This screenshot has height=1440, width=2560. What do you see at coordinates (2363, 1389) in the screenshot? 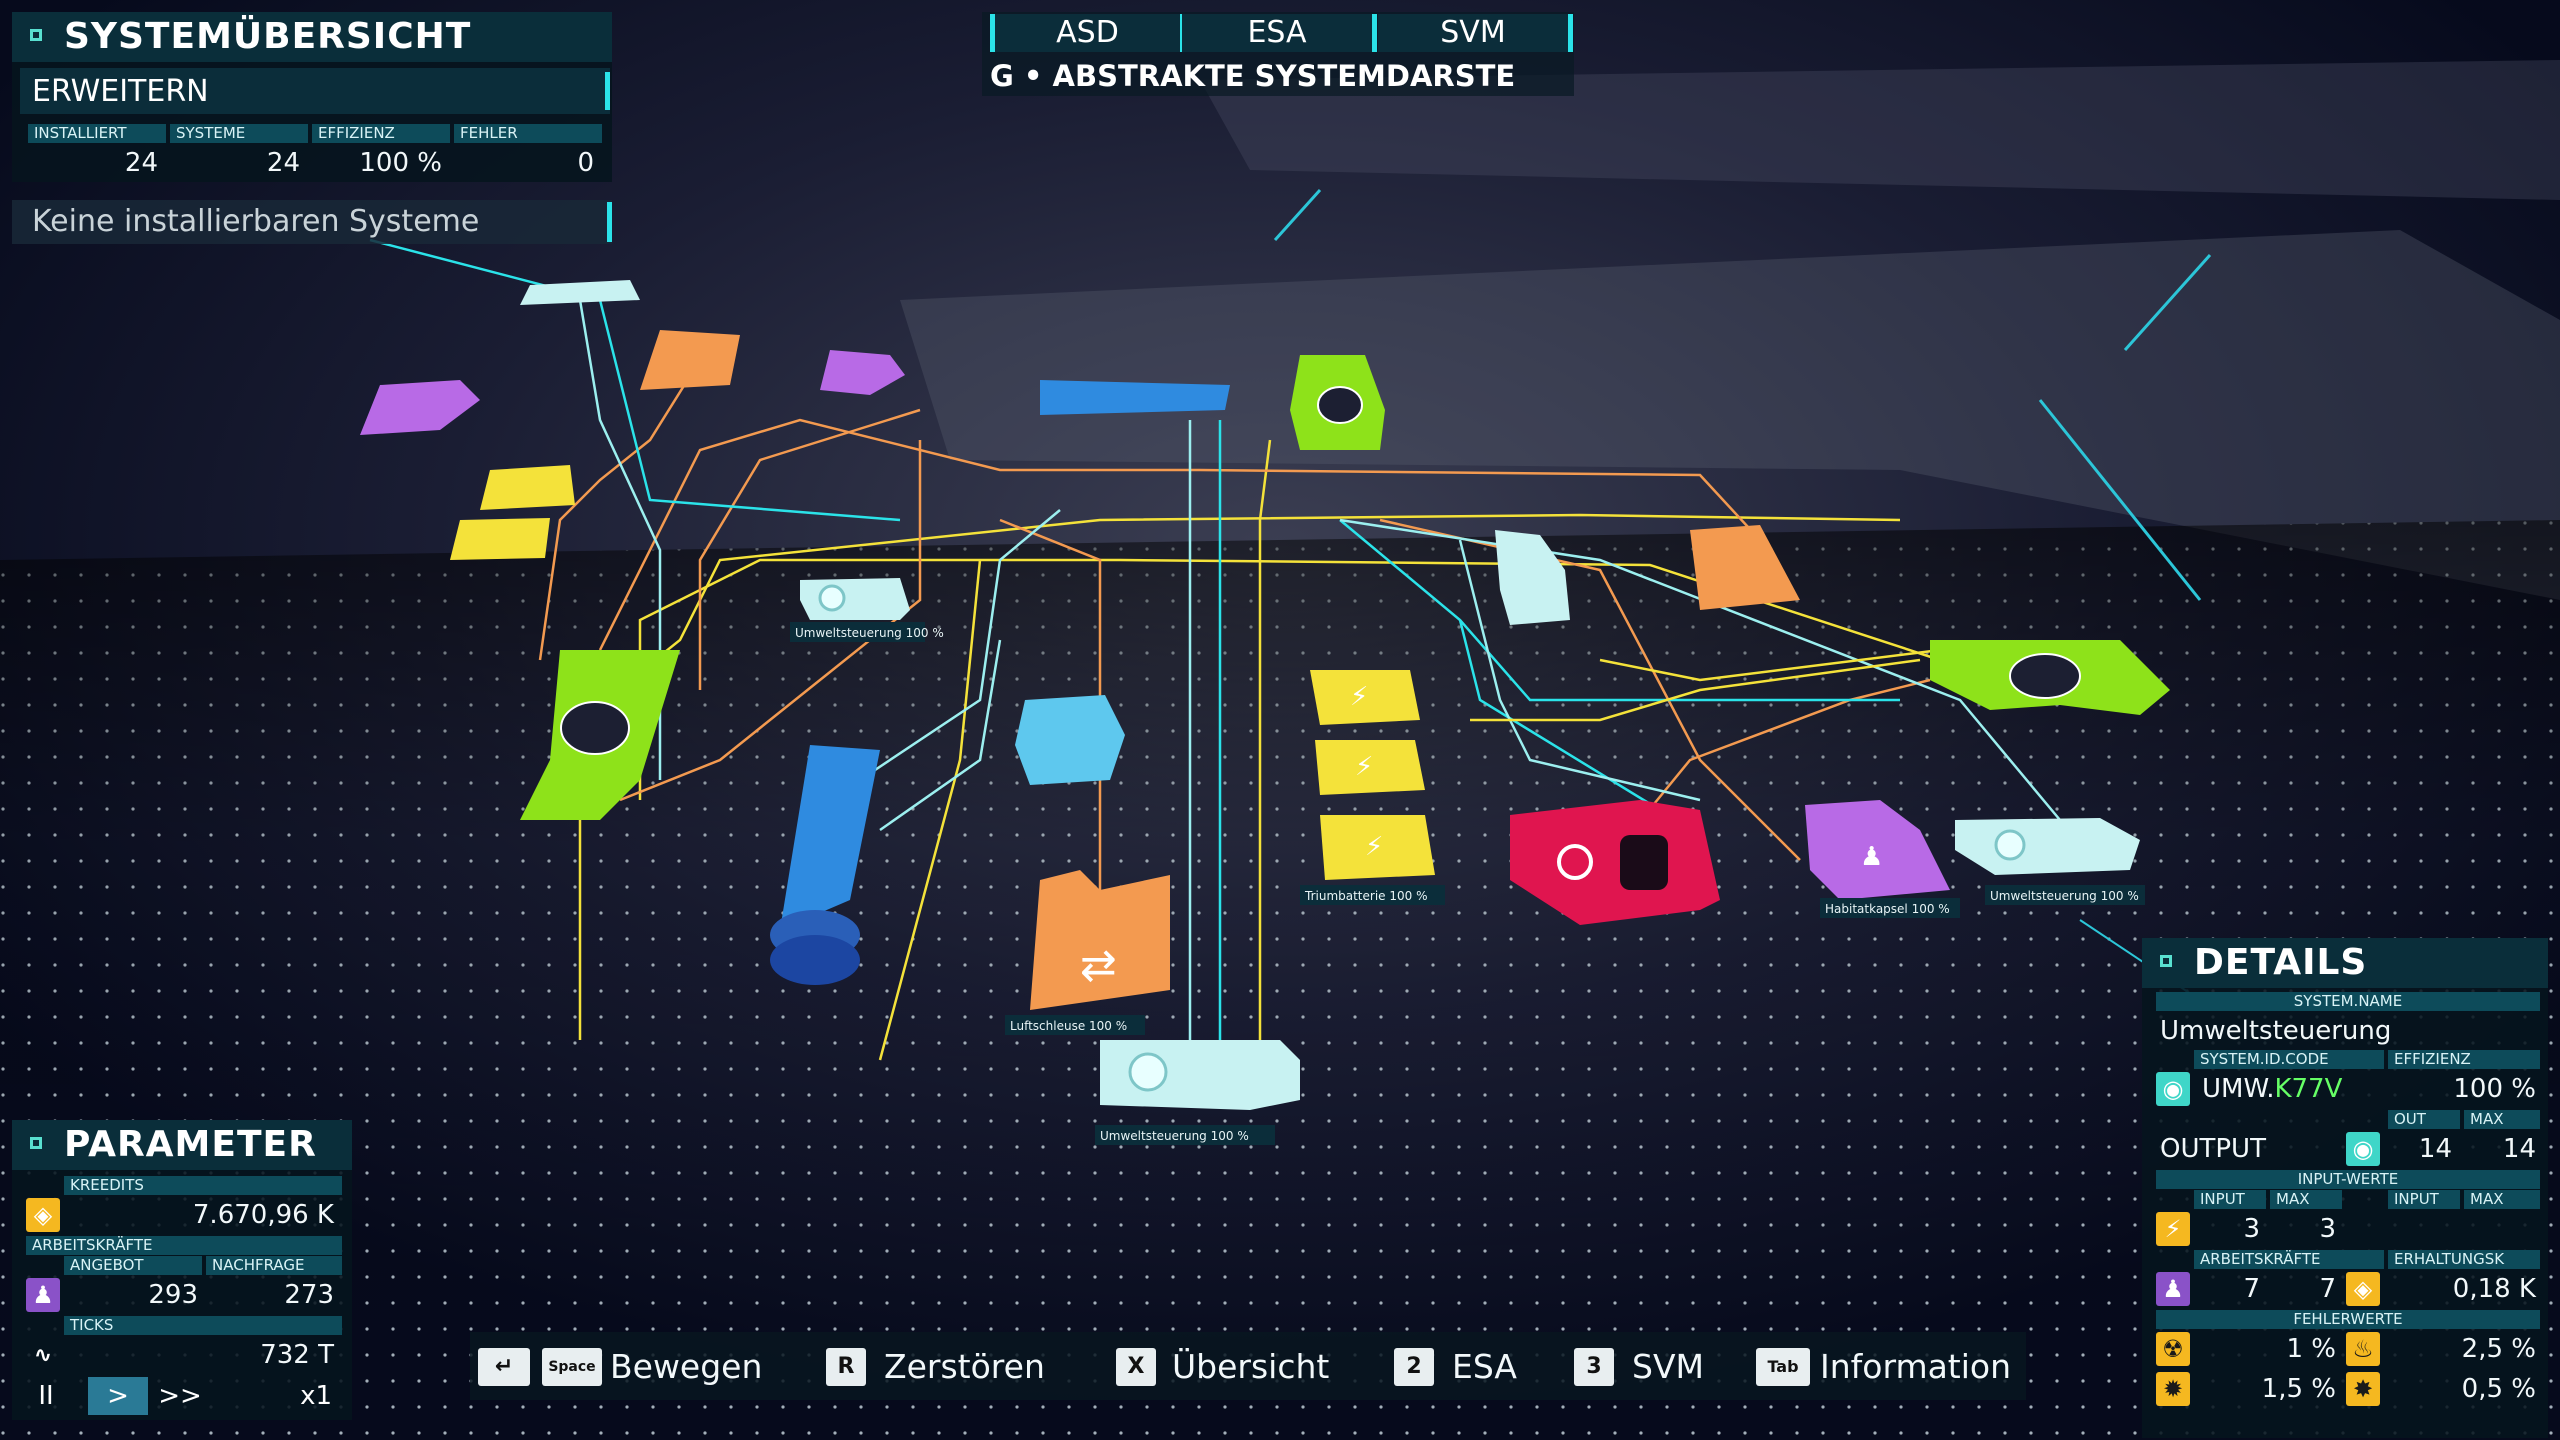
I see `blaze-icon: ✸` at bounding box center [2363, 1389].